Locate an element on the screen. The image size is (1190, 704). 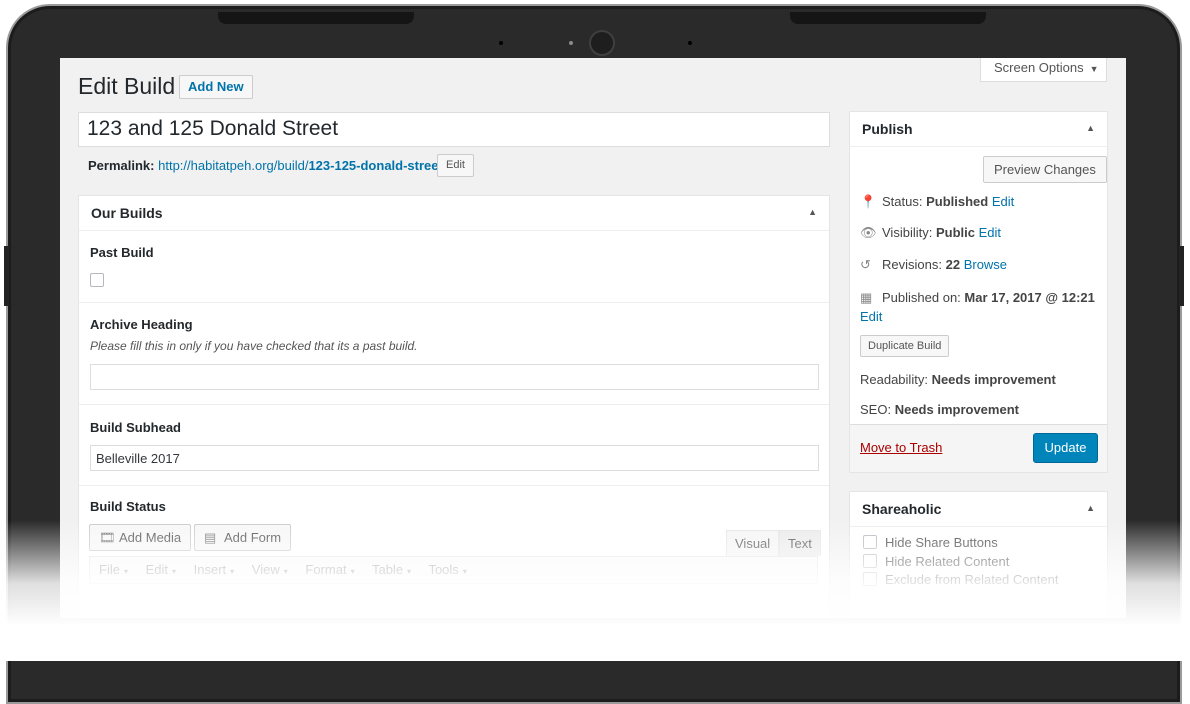
menu-view: View is located at coordinates (266, 569).